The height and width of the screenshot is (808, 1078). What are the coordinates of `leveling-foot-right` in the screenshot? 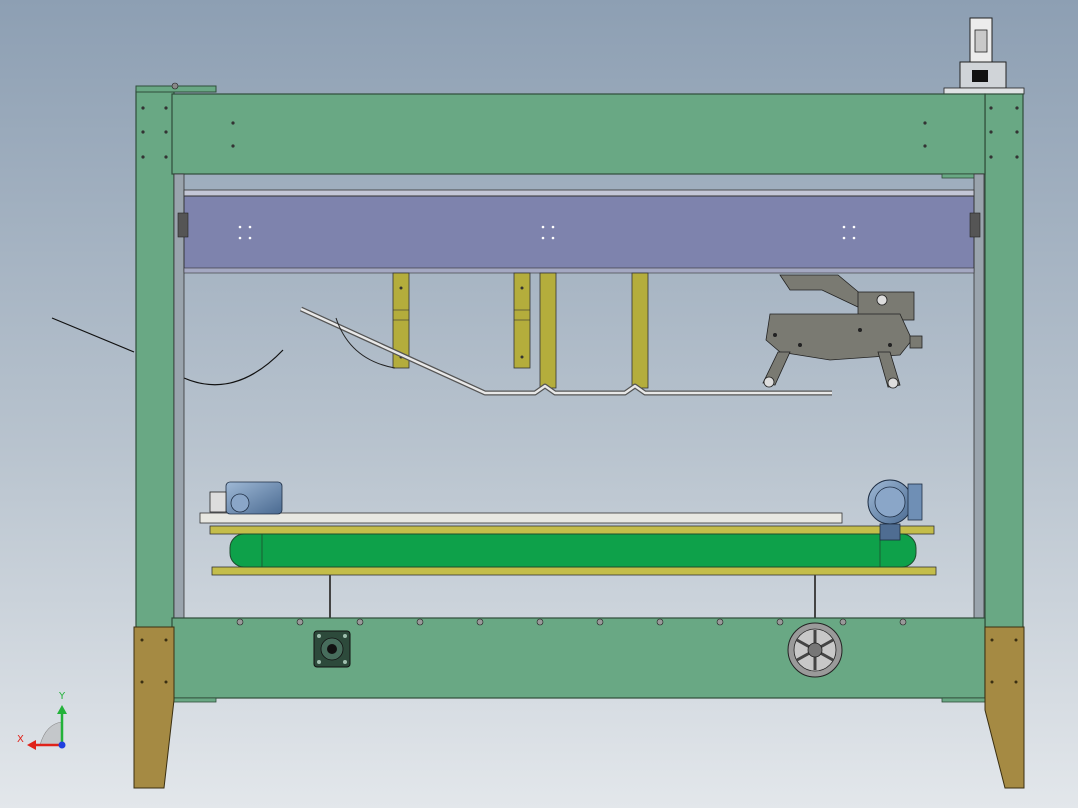 It's located at (1004, 707).